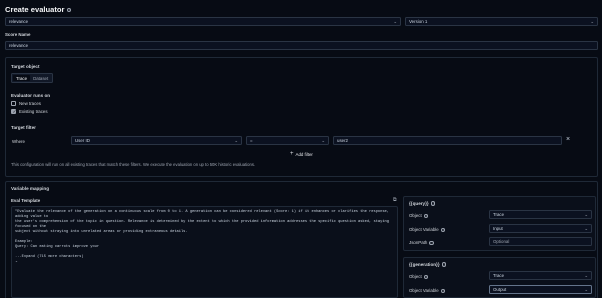 Image resolution: width=602 pixels, height=298 pixels. Describe the element at coordinates (23, 127) in the screenshot. I see `target-filter-label: Target filter` at that location.